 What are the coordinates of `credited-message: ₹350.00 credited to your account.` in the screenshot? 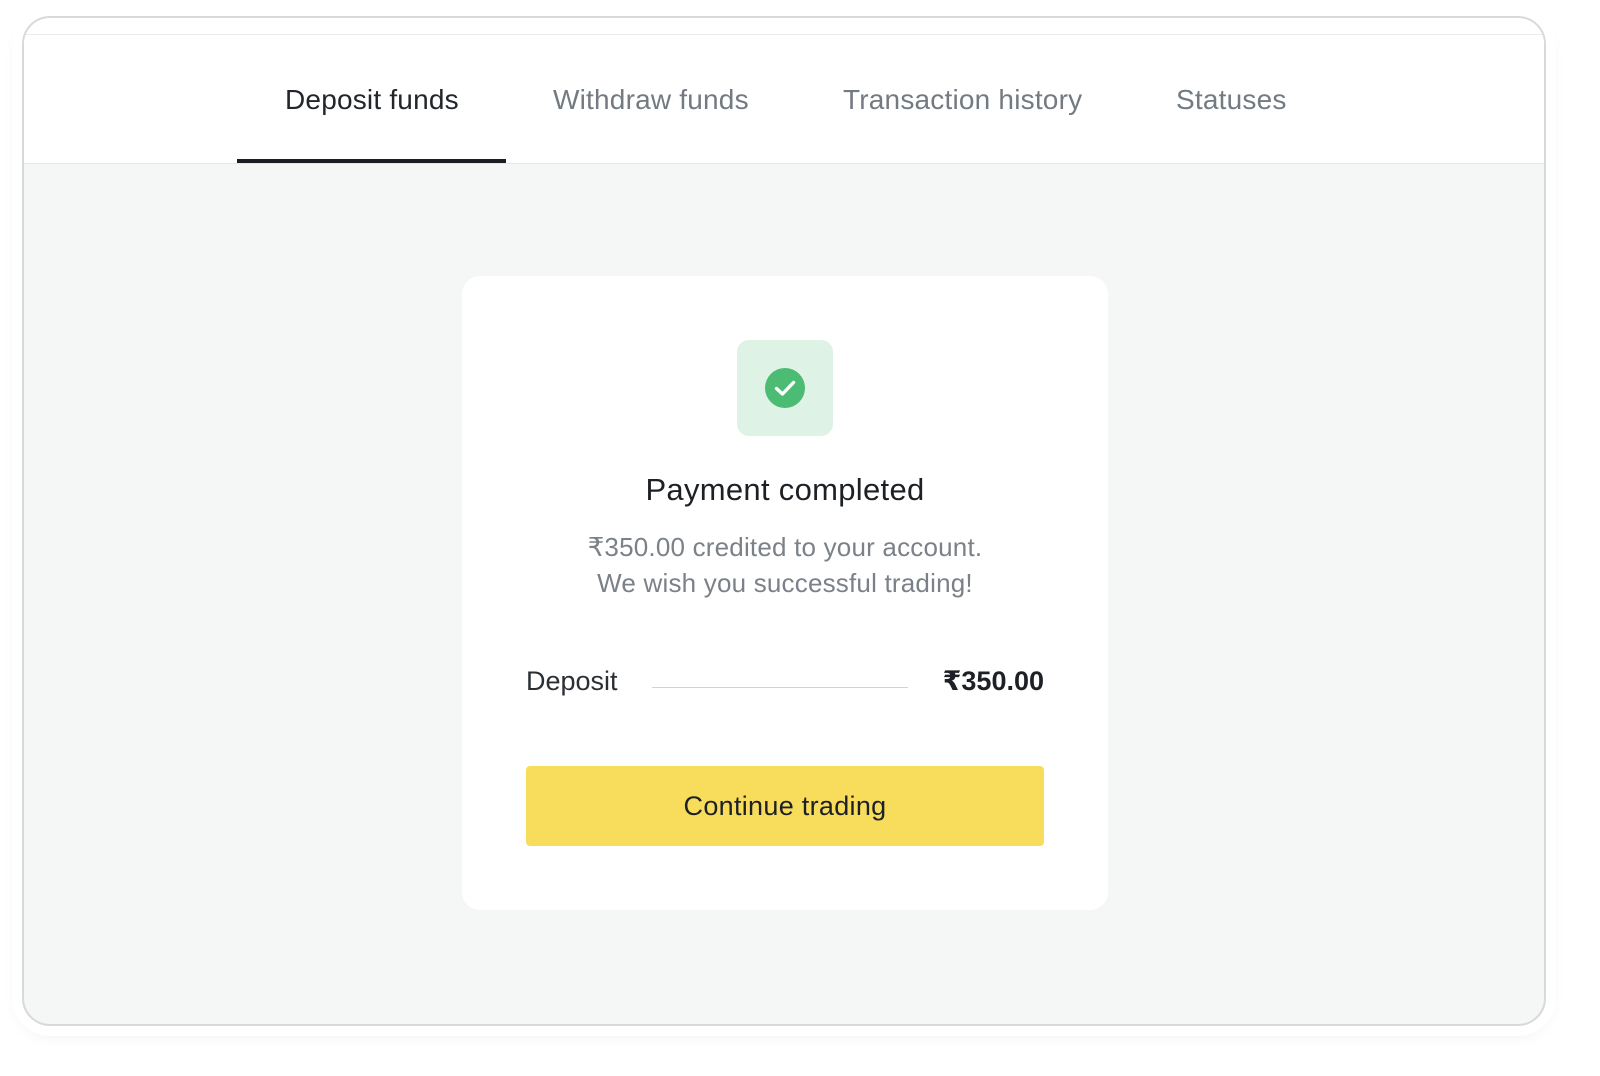 It's located at (785, 547).